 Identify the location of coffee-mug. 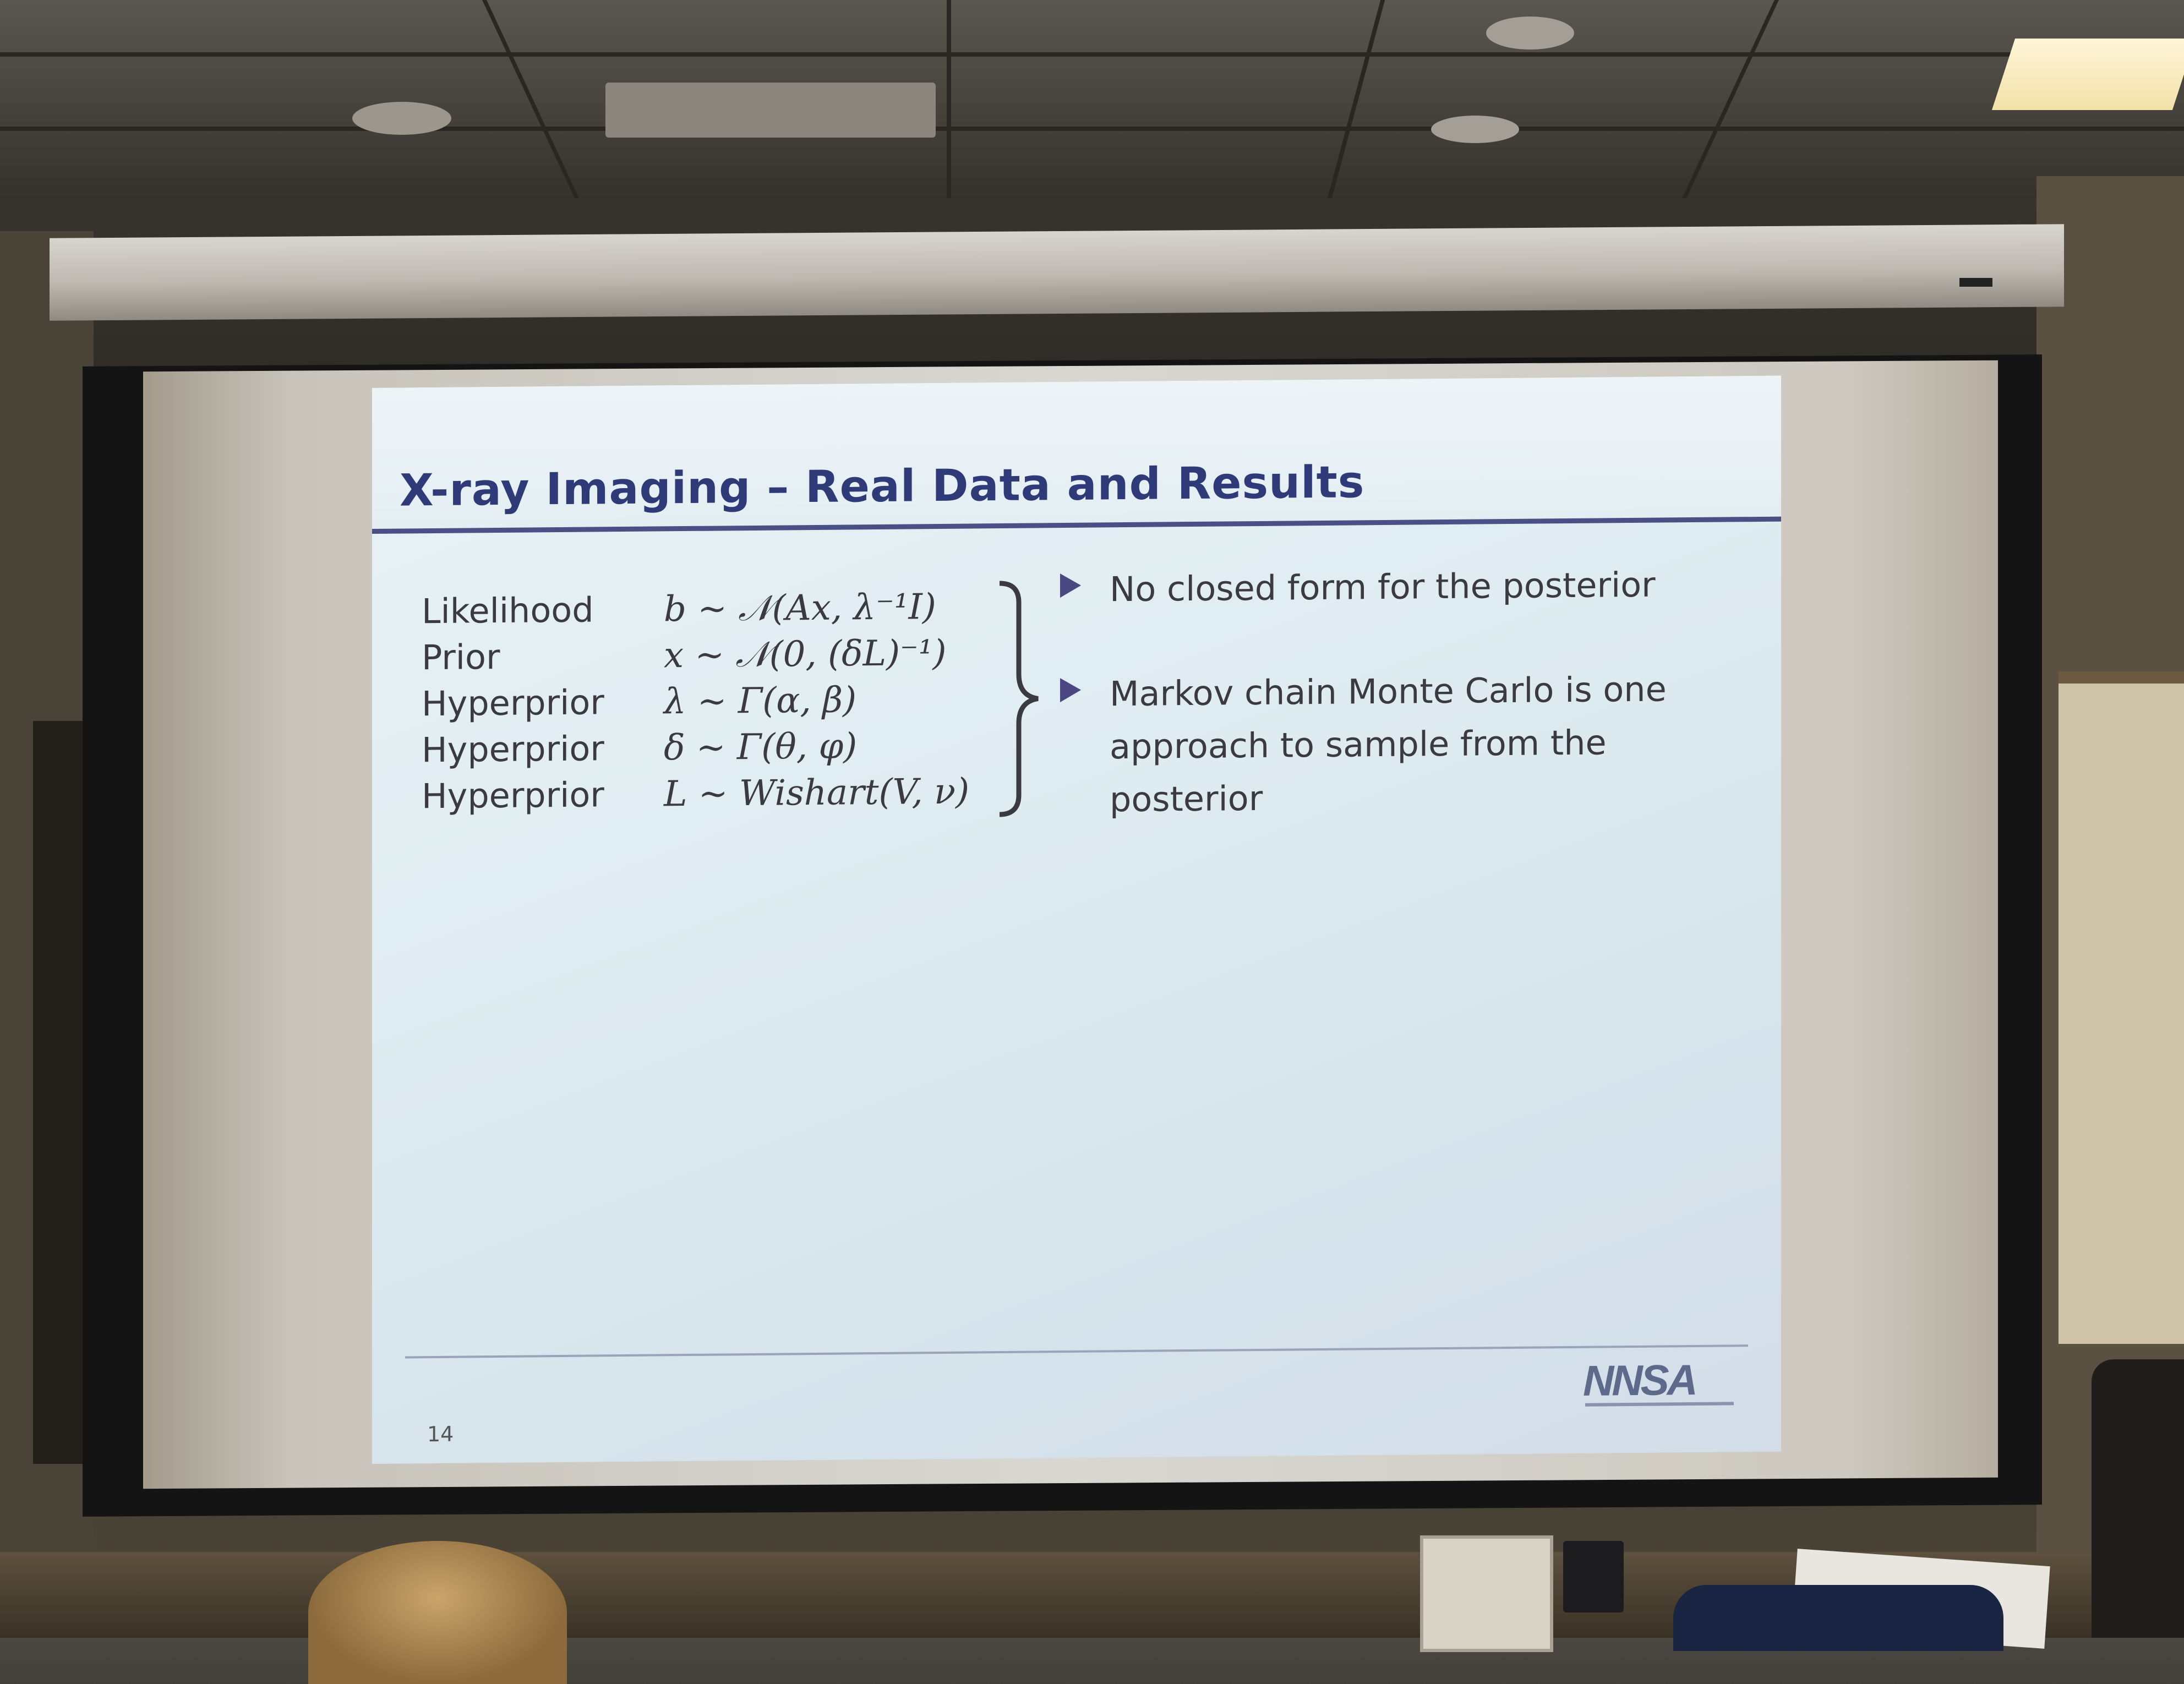
(1593, 1577).